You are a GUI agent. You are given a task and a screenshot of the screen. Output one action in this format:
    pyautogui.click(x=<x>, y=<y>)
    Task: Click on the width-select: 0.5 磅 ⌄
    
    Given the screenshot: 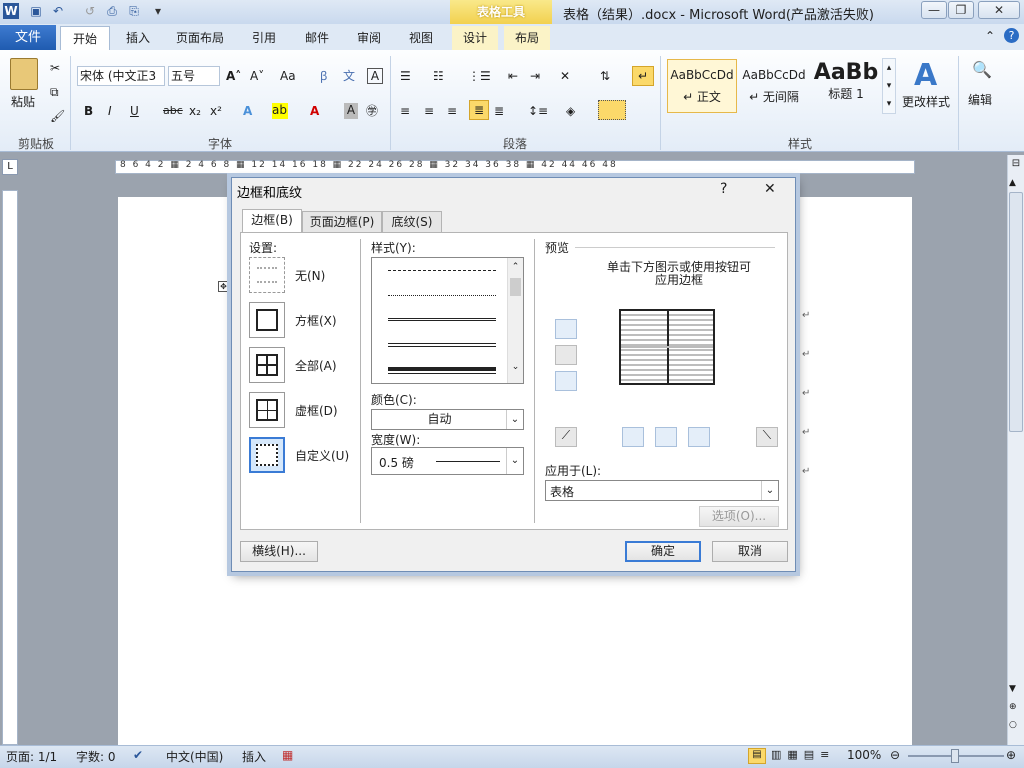 What is the action you would take?
    pyautogui.click(x=447, y=461)
    